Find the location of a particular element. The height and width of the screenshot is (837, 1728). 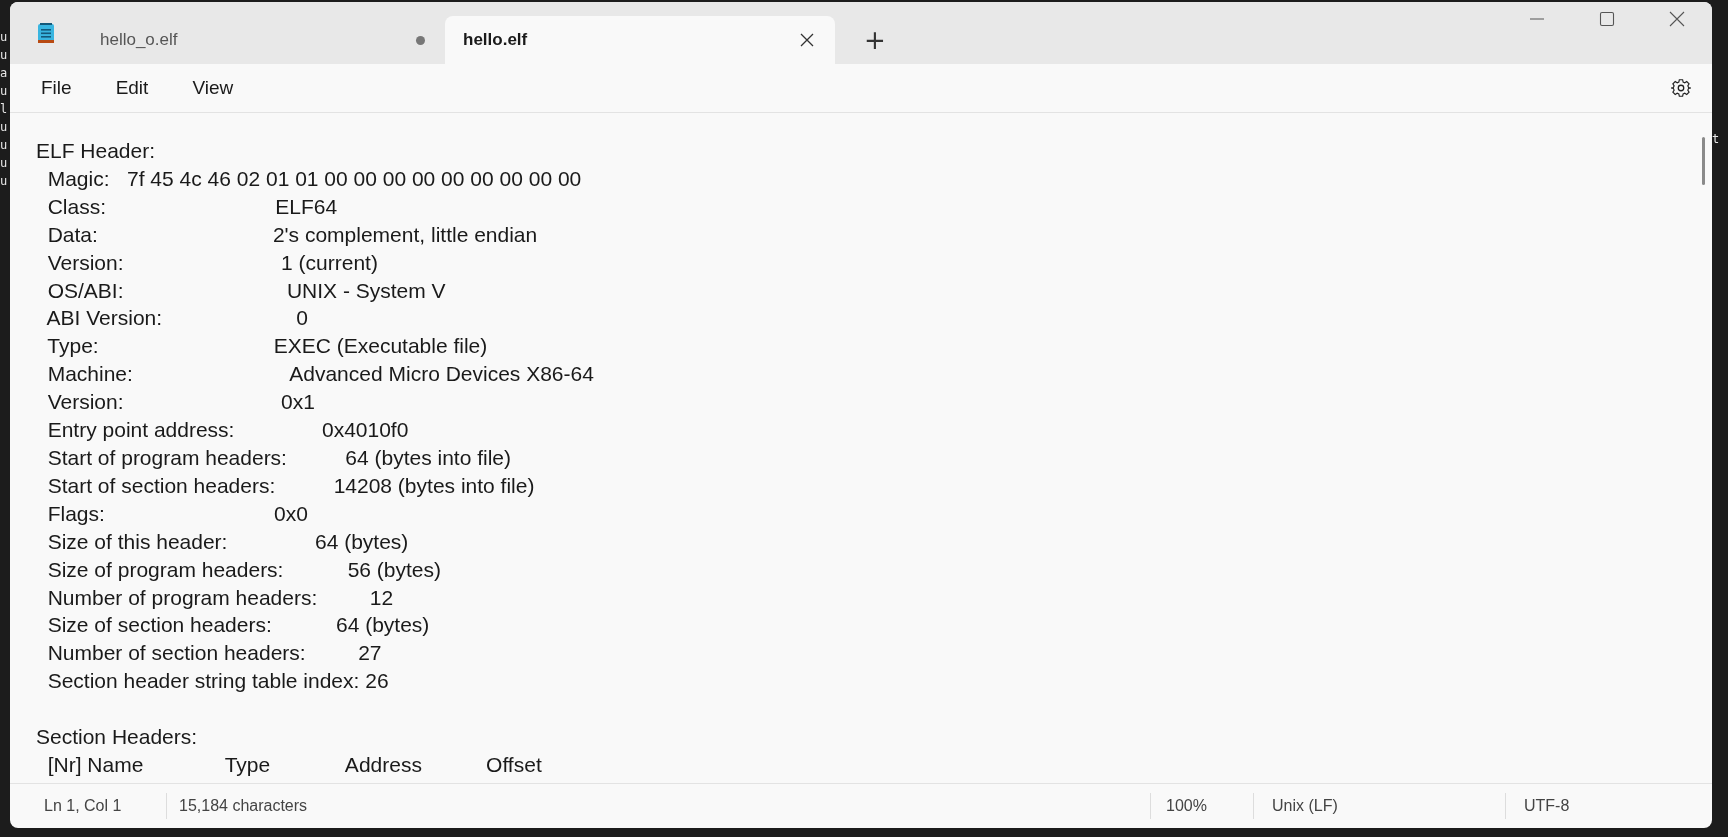

text-line: OS/ABI: UNIX - System V is located at coordinates (246, 290).